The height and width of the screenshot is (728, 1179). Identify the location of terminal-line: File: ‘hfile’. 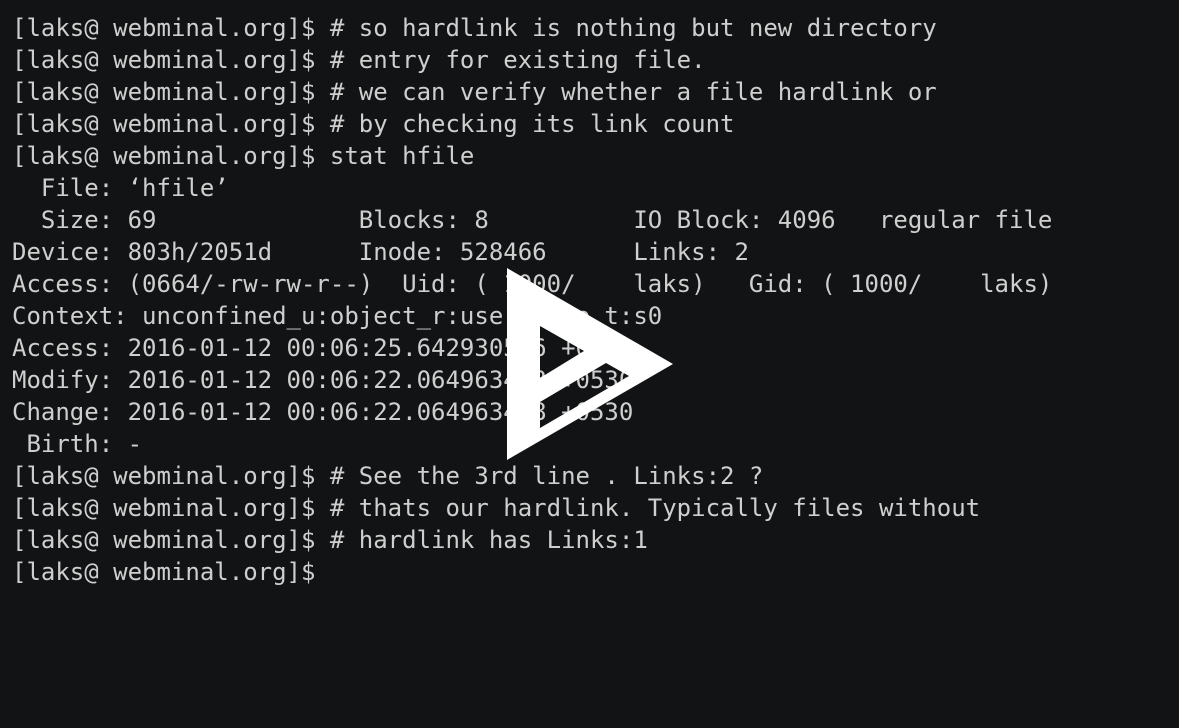
(120, 188).